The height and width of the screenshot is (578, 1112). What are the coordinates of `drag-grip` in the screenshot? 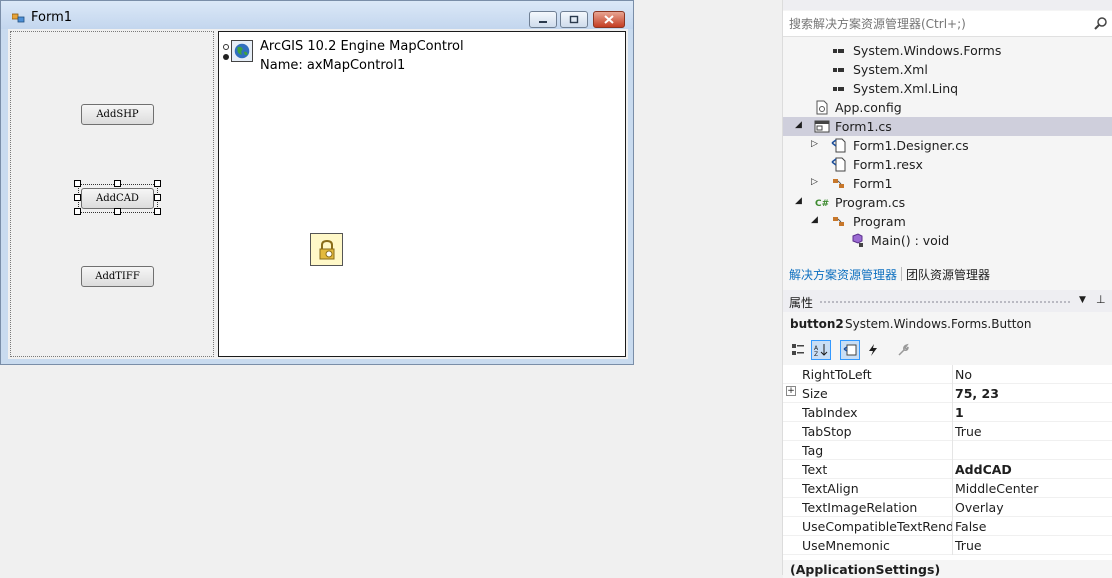 It's located at (945, 302).